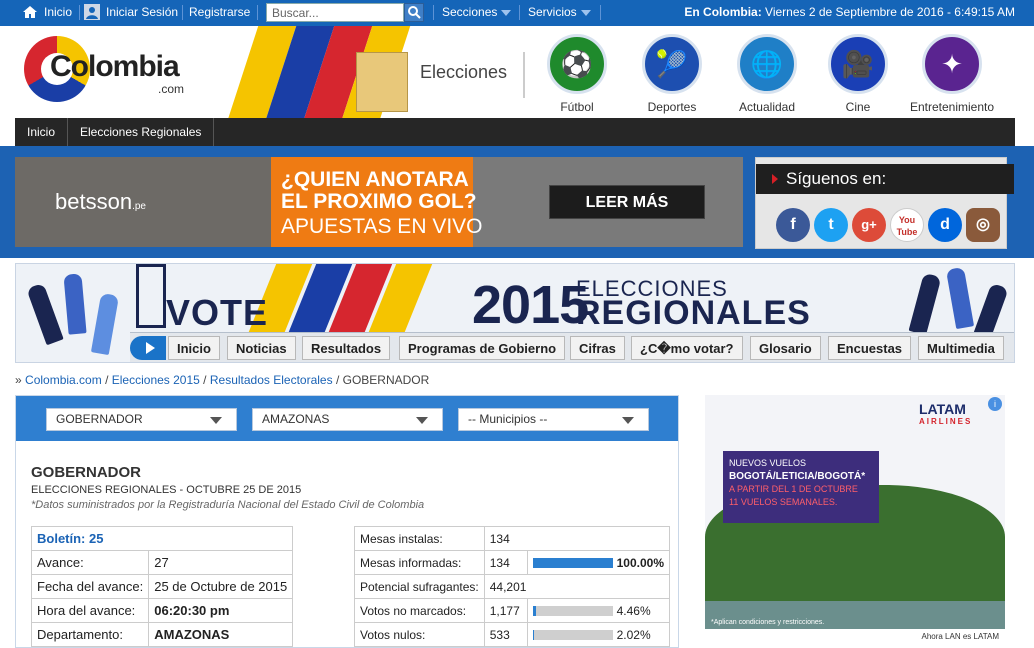 The height and width of the screenshot is (648, 1034). Describe the element at coordinates (261, 348) in the screenshot. I see `emenu-noticias: Noticias` at that location.